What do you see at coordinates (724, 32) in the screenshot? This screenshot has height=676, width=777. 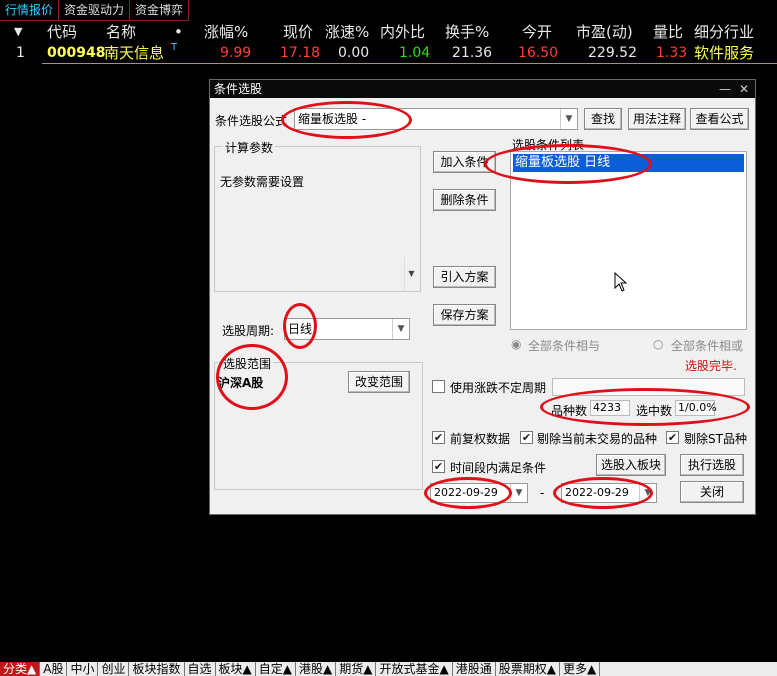 I see `col-industry: 细分行业` at bounding box center [724, 32].